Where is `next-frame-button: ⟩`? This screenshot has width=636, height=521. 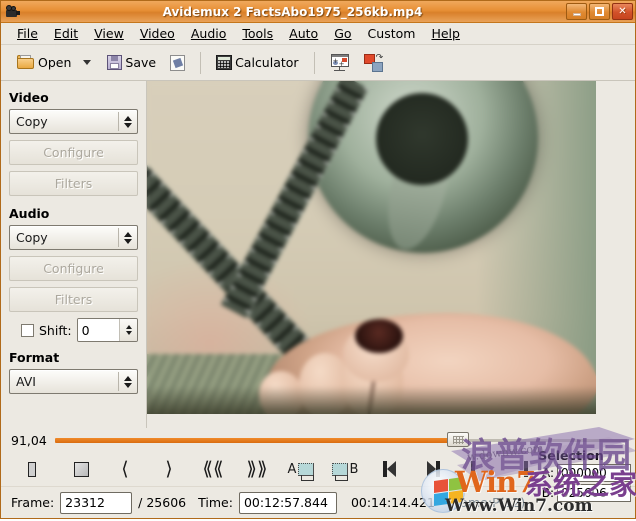 next-frame-button: ⟩ is located at coordinates (169, 469).